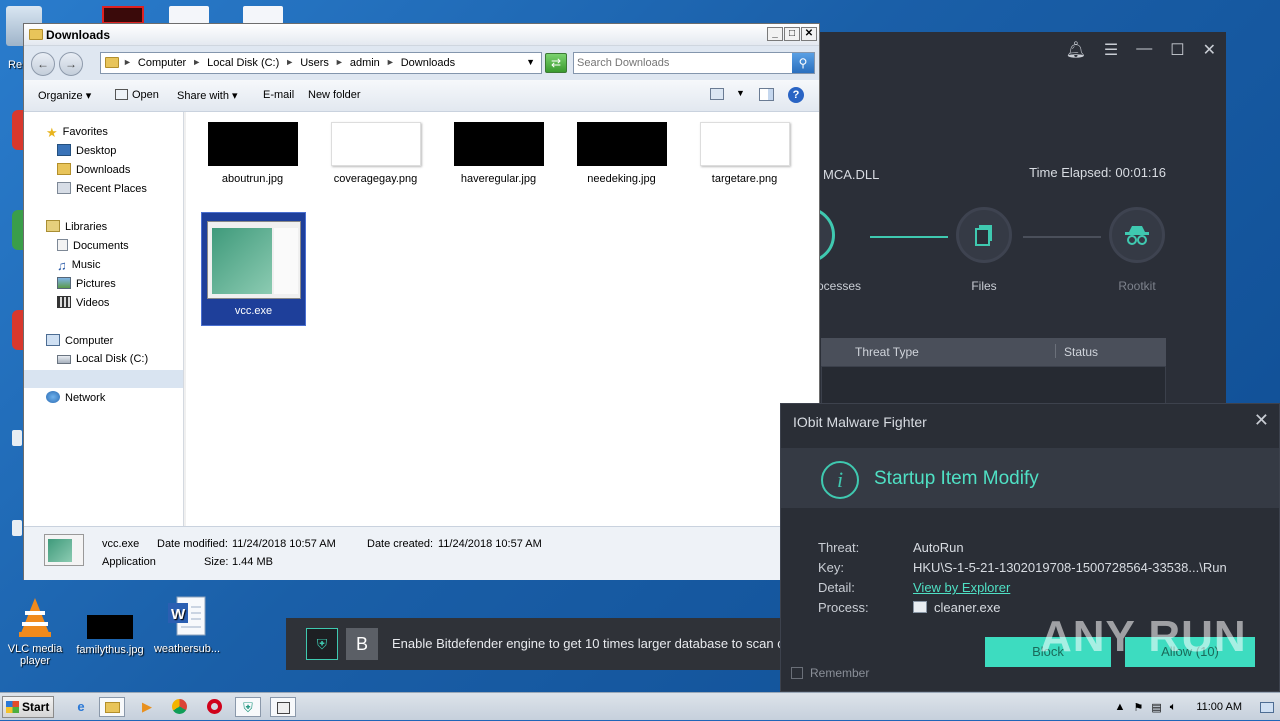  What do you see at coordinates (283, 707) in the screenshot?
I see `app-window-icon` at bounding box center [283, 707].